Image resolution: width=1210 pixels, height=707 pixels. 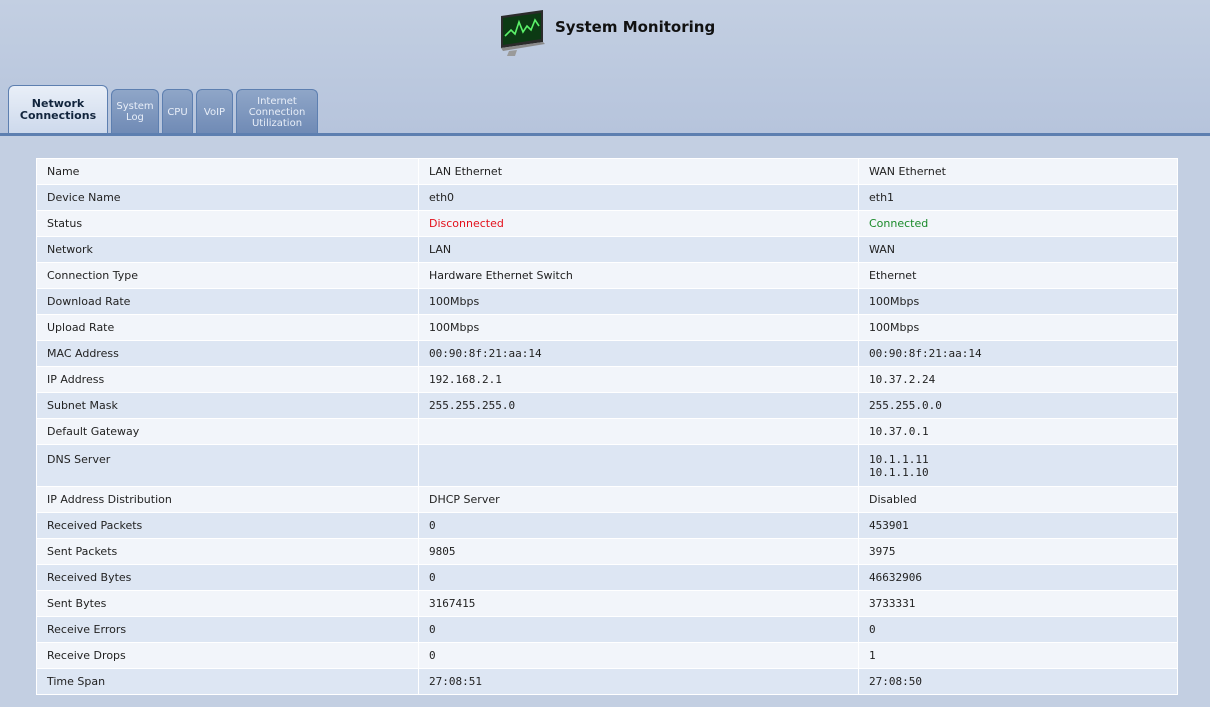 I want to click on row-label: Upload Rate, so click(x=227, y=327).